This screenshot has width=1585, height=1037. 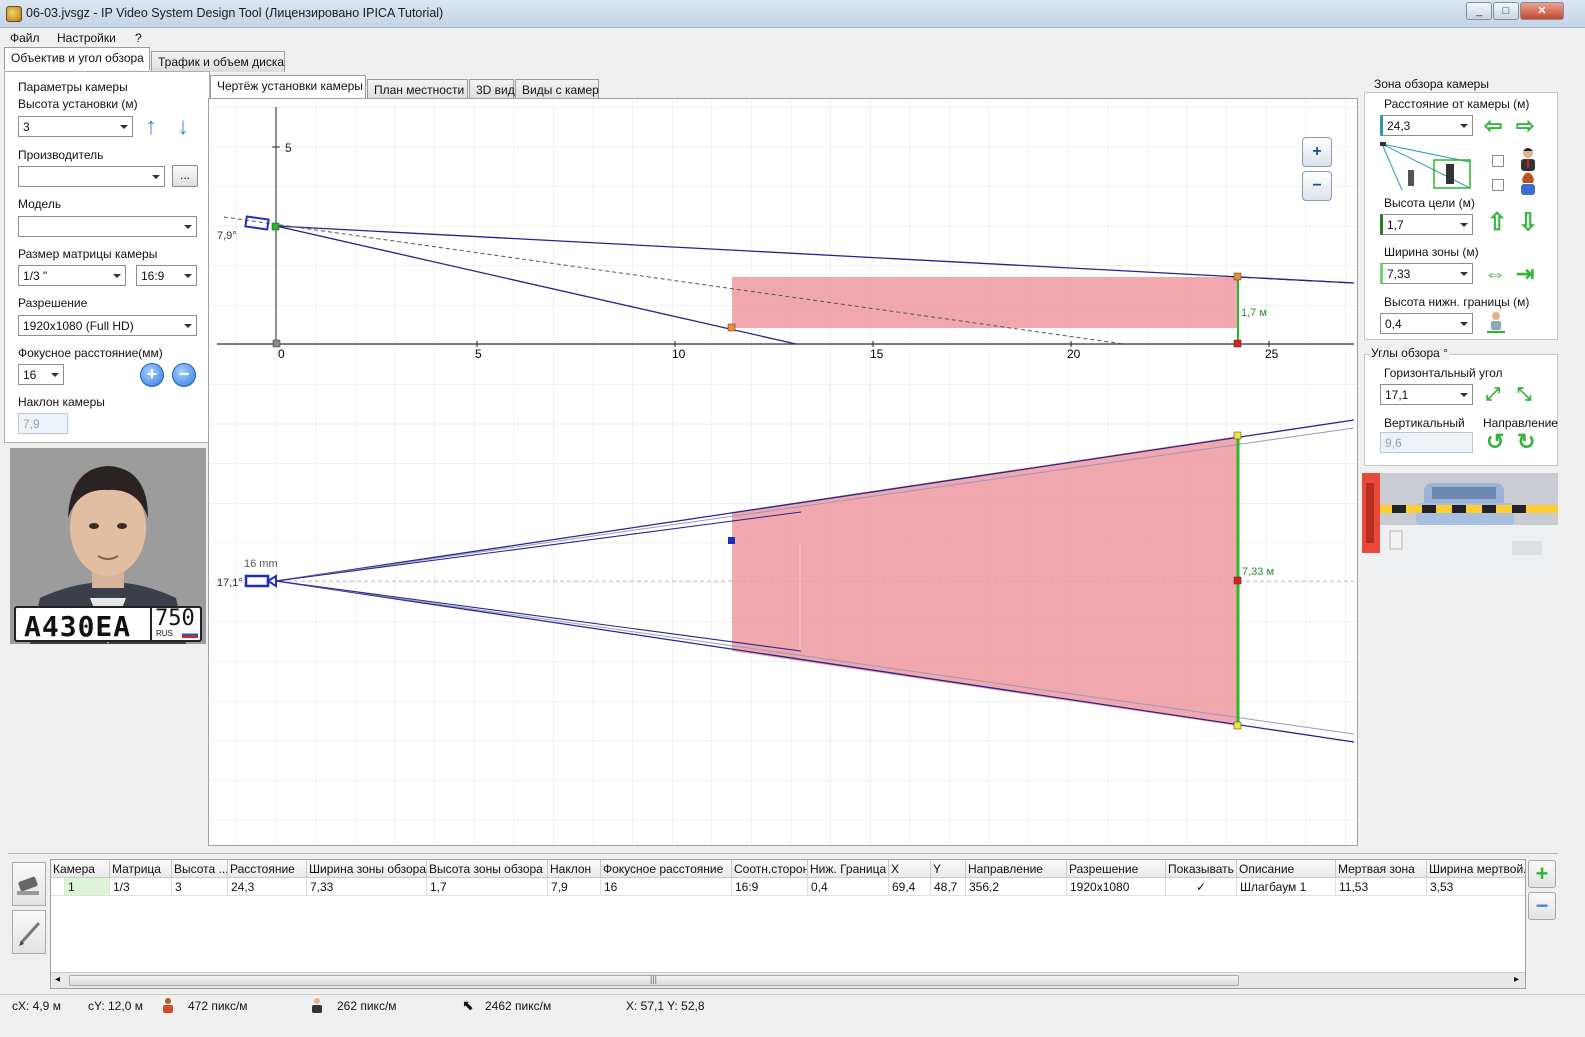 I want to click on col-x: X, so click(x=910, y=869).